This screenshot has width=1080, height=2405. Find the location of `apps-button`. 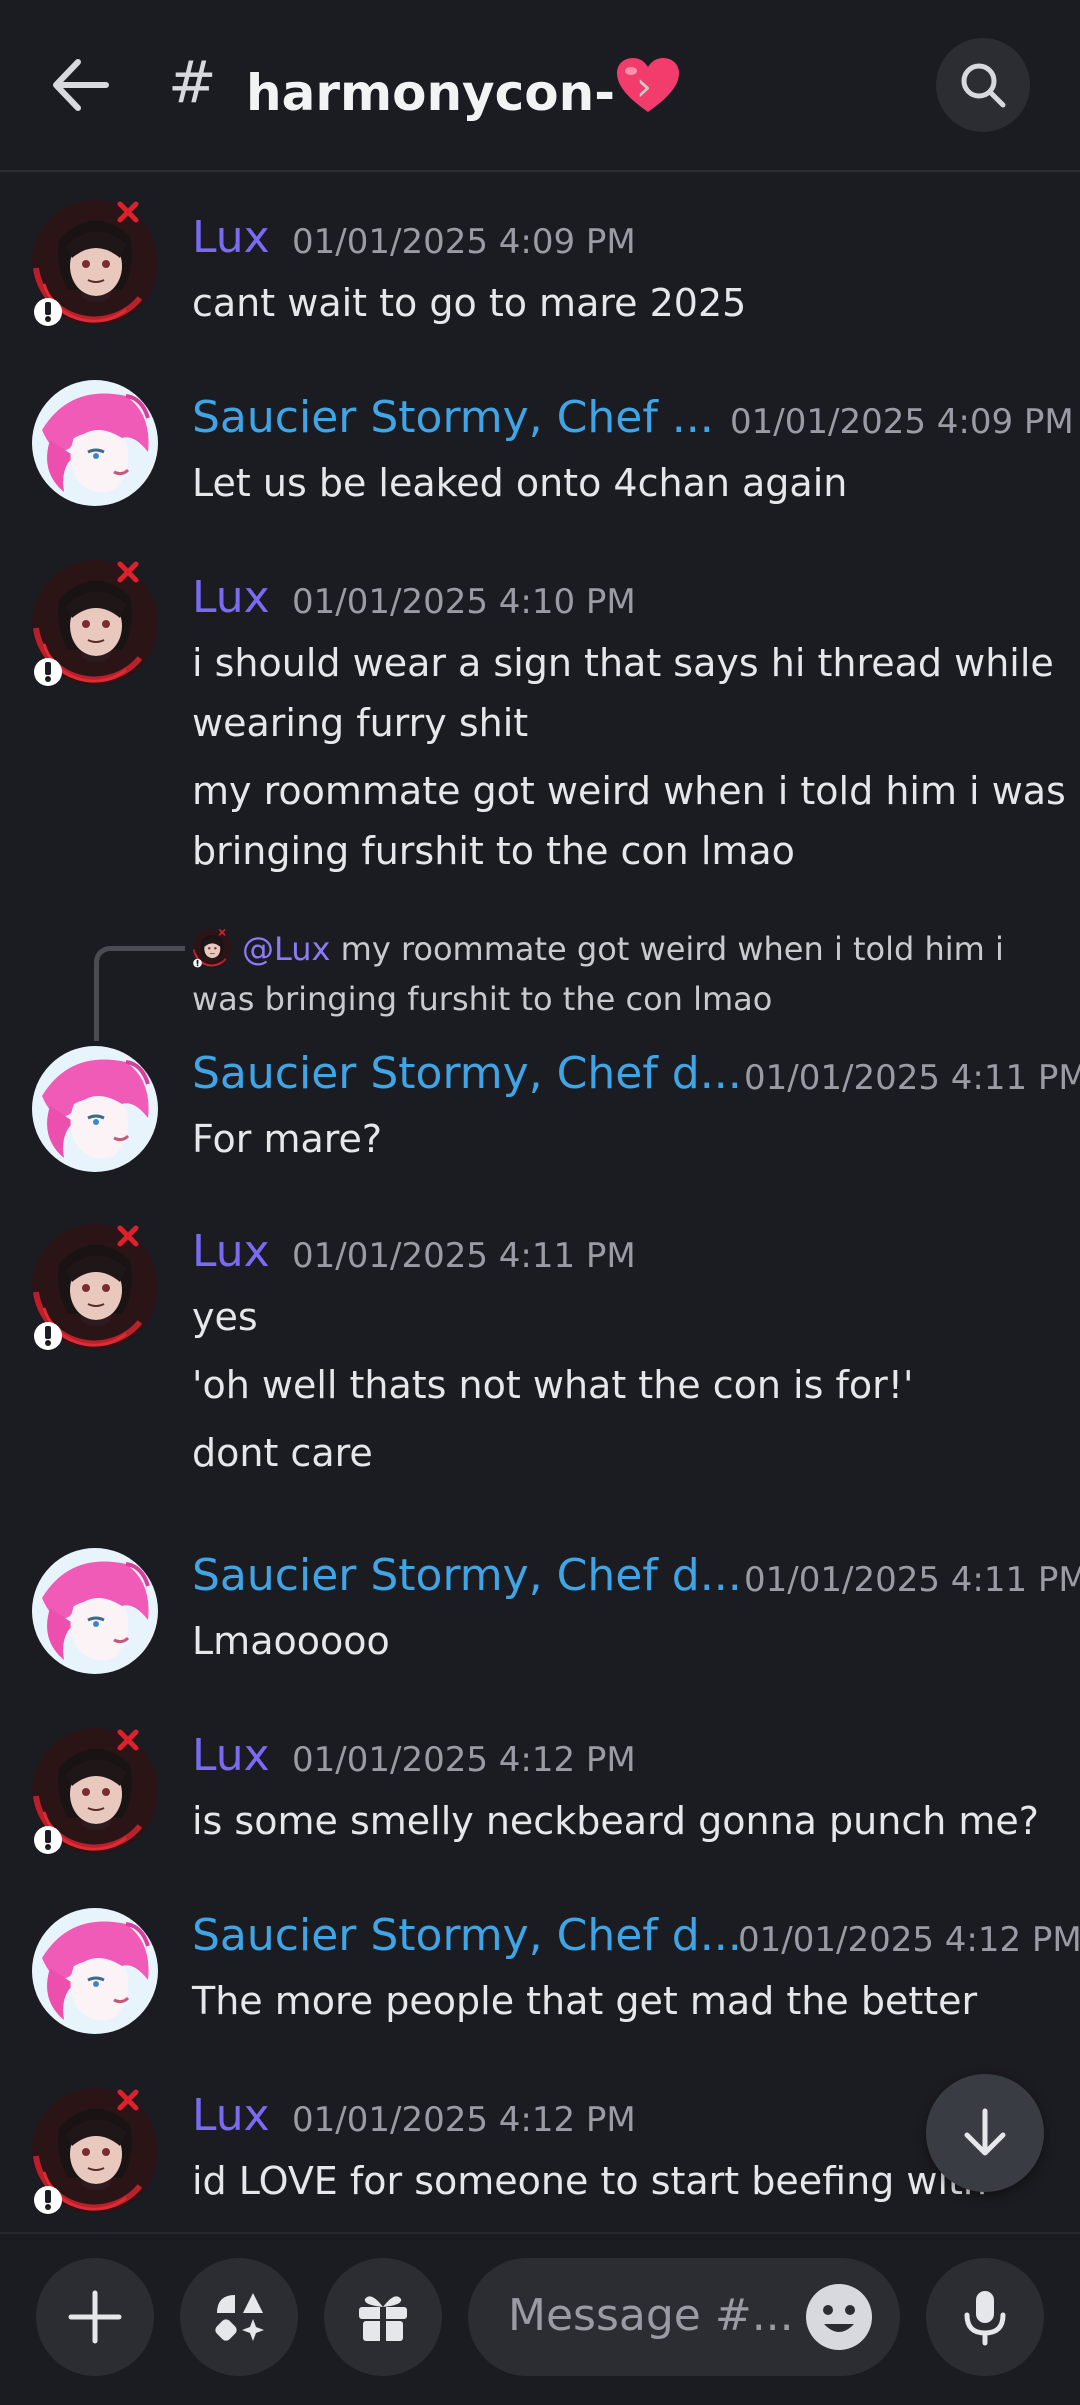

apps-button is located at coordinates (239, 2317).